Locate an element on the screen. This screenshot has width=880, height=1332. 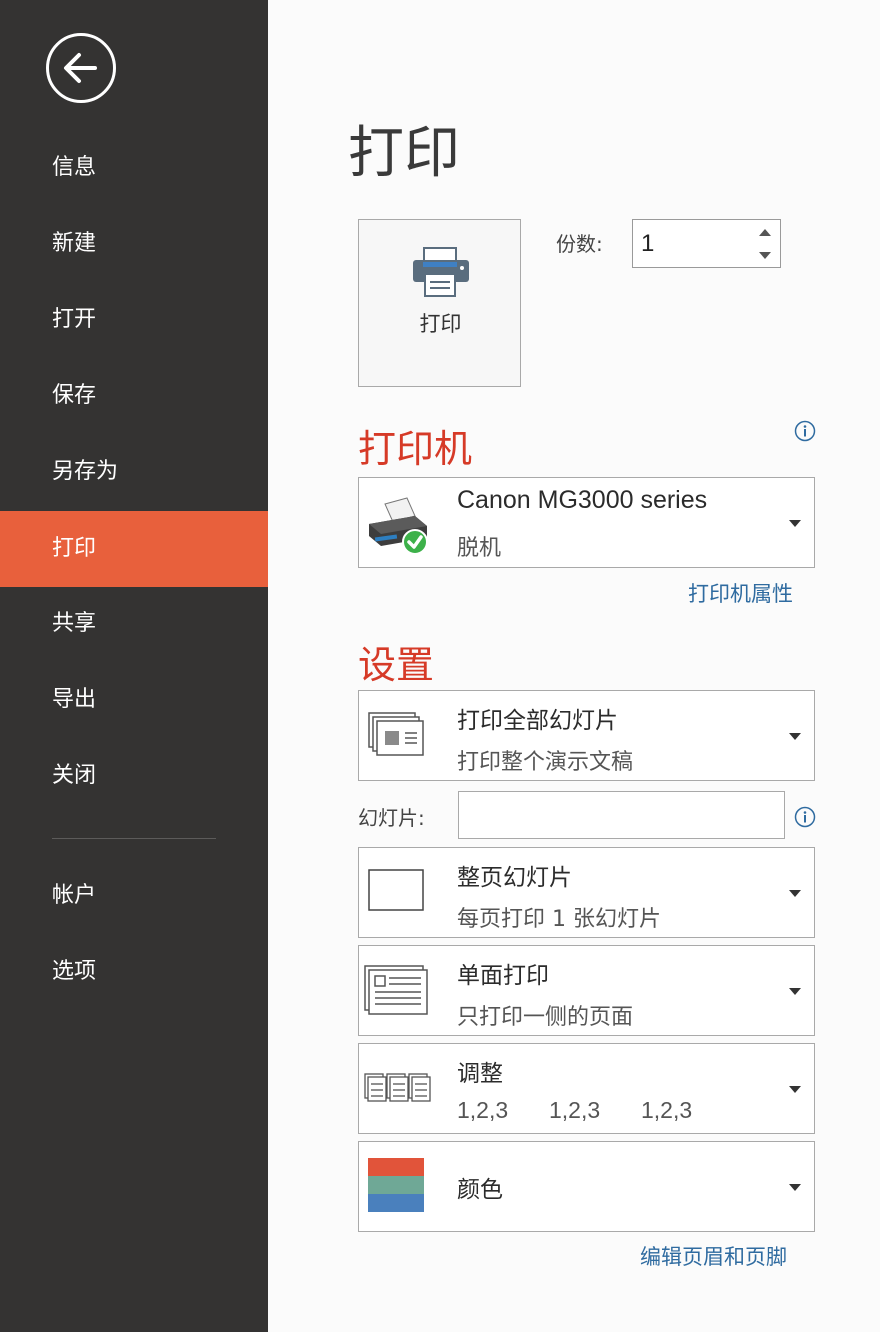
collated-icon is located at coordinates (397, 1087).